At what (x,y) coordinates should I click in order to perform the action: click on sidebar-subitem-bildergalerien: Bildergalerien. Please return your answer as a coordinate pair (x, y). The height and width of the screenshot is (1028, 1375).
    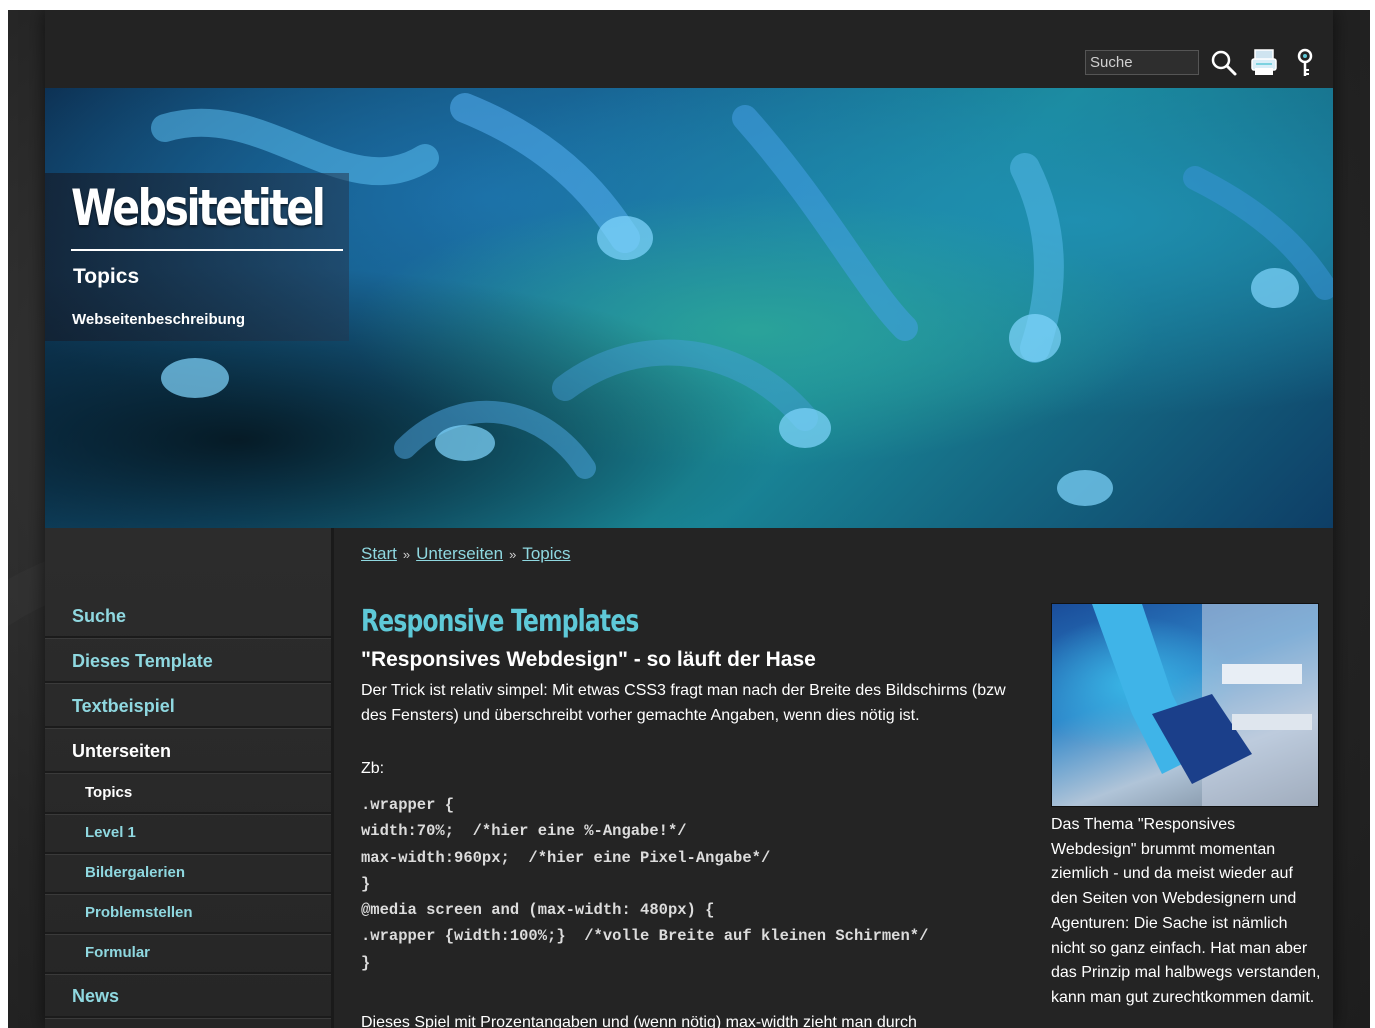
    Looking at the image, I should click on (188, 874).